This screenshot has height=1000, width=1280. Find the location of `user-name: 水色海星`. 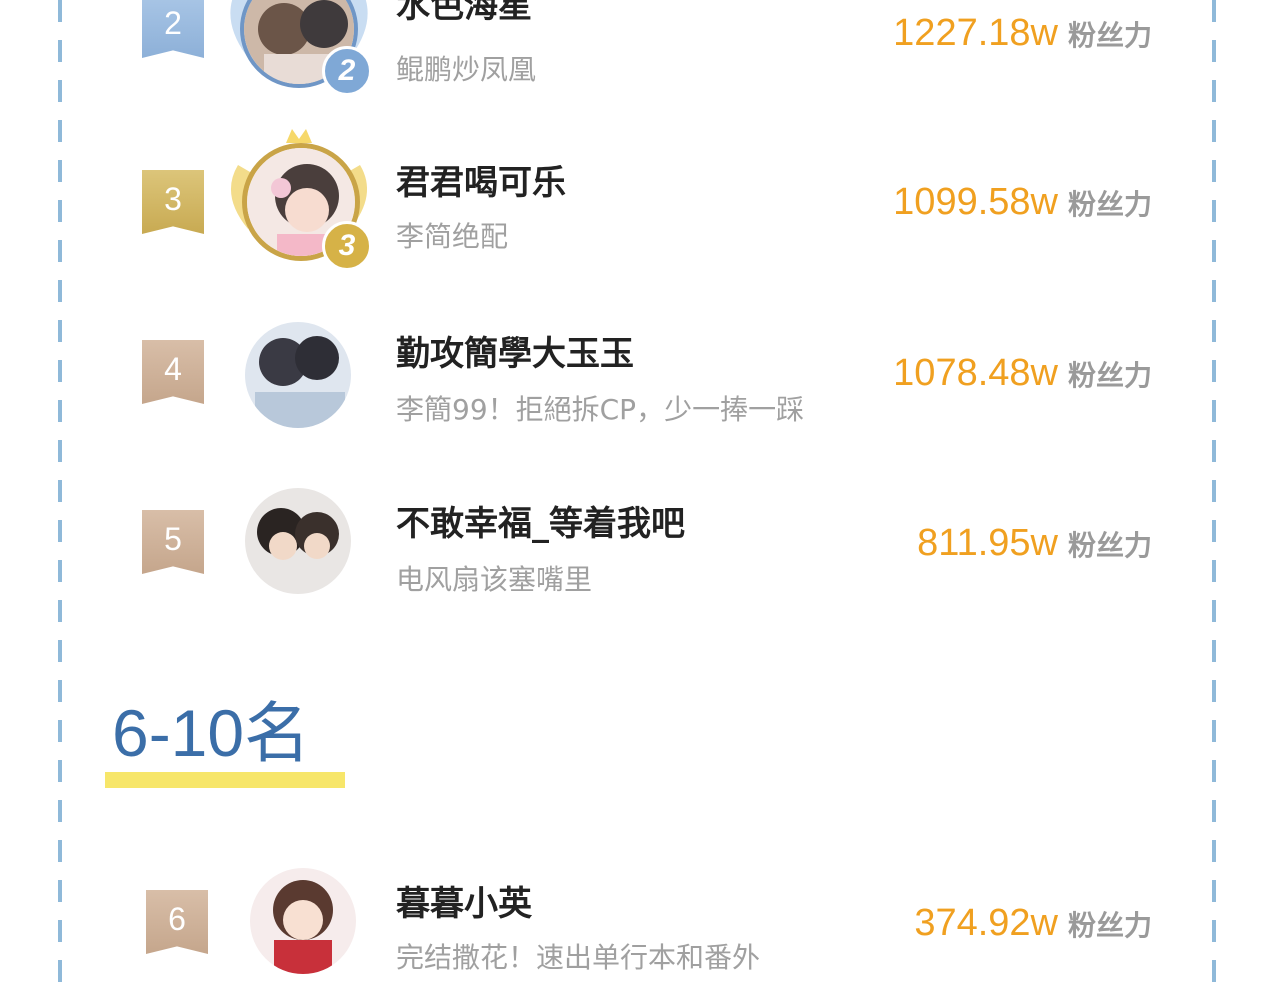

user-name: 水色海星 is located at coordinates (464, 13).